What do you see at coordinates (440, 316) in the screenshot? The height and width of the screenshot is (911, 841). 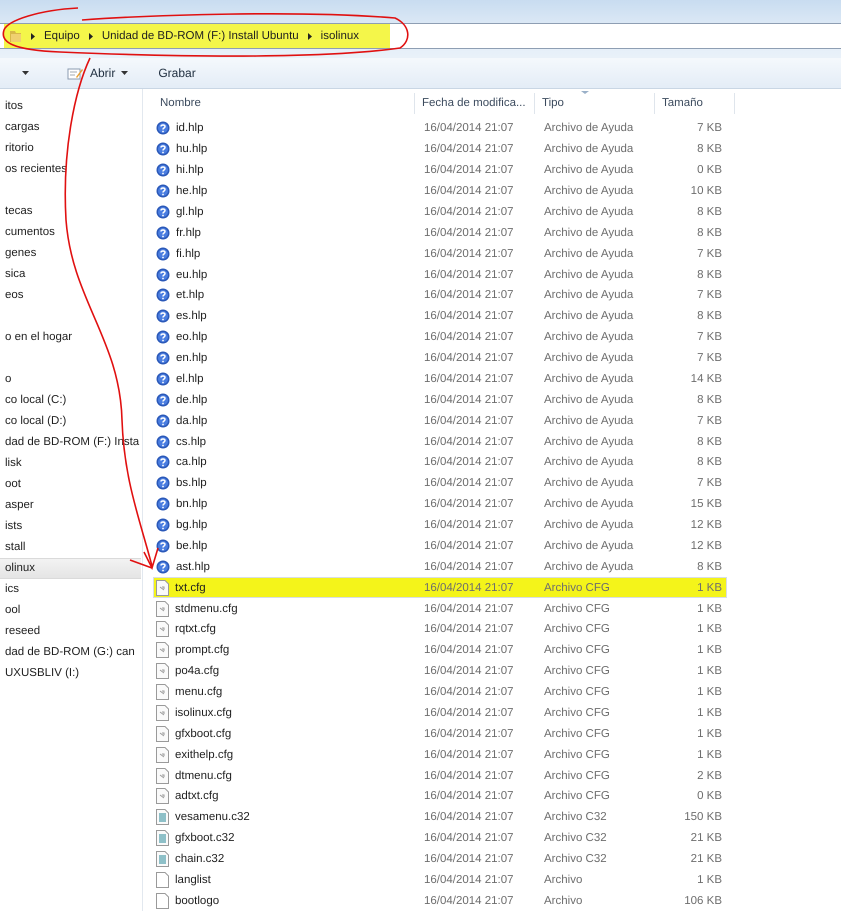 I see `file-row: es.hlp 16/04/2014 21:07 Archivo de Ayuda 8 KB` at bounding box center [440, 316].